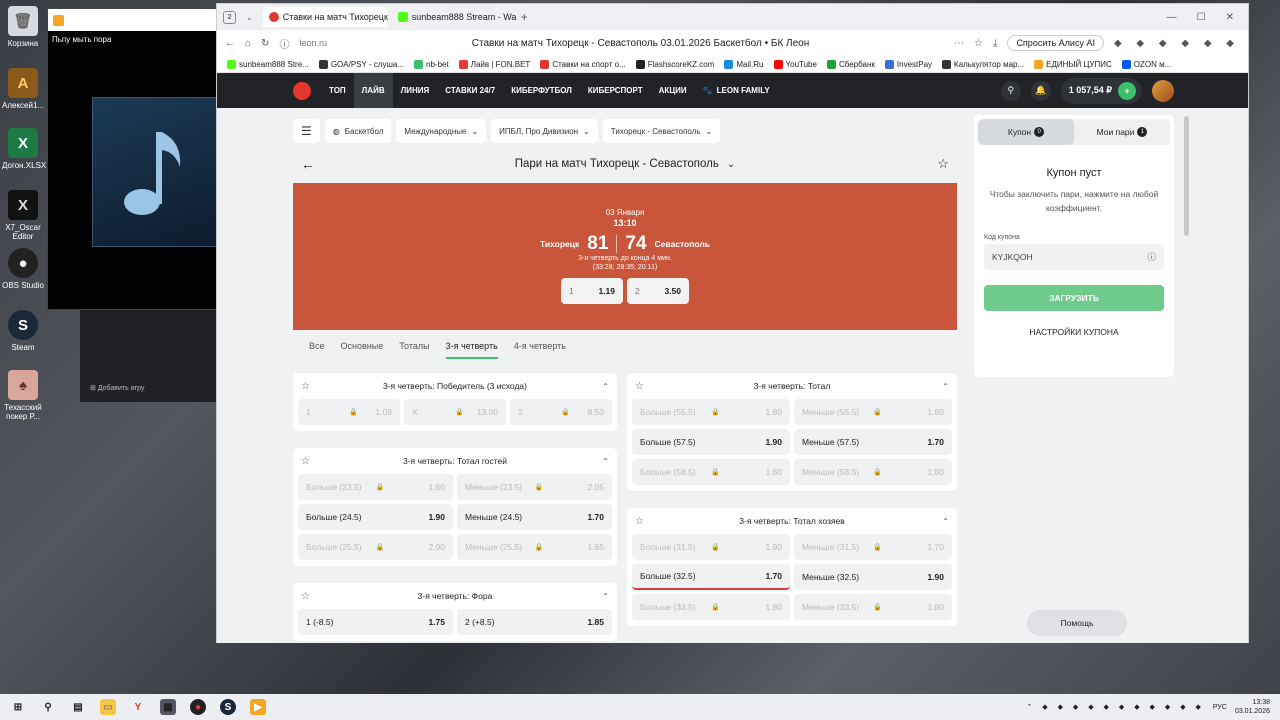  Describe the element at coordinates (1074, 332) in the screenshot. I see `coupon-settings-link: НАСТРОЙКИ КУПОНА` at that location.